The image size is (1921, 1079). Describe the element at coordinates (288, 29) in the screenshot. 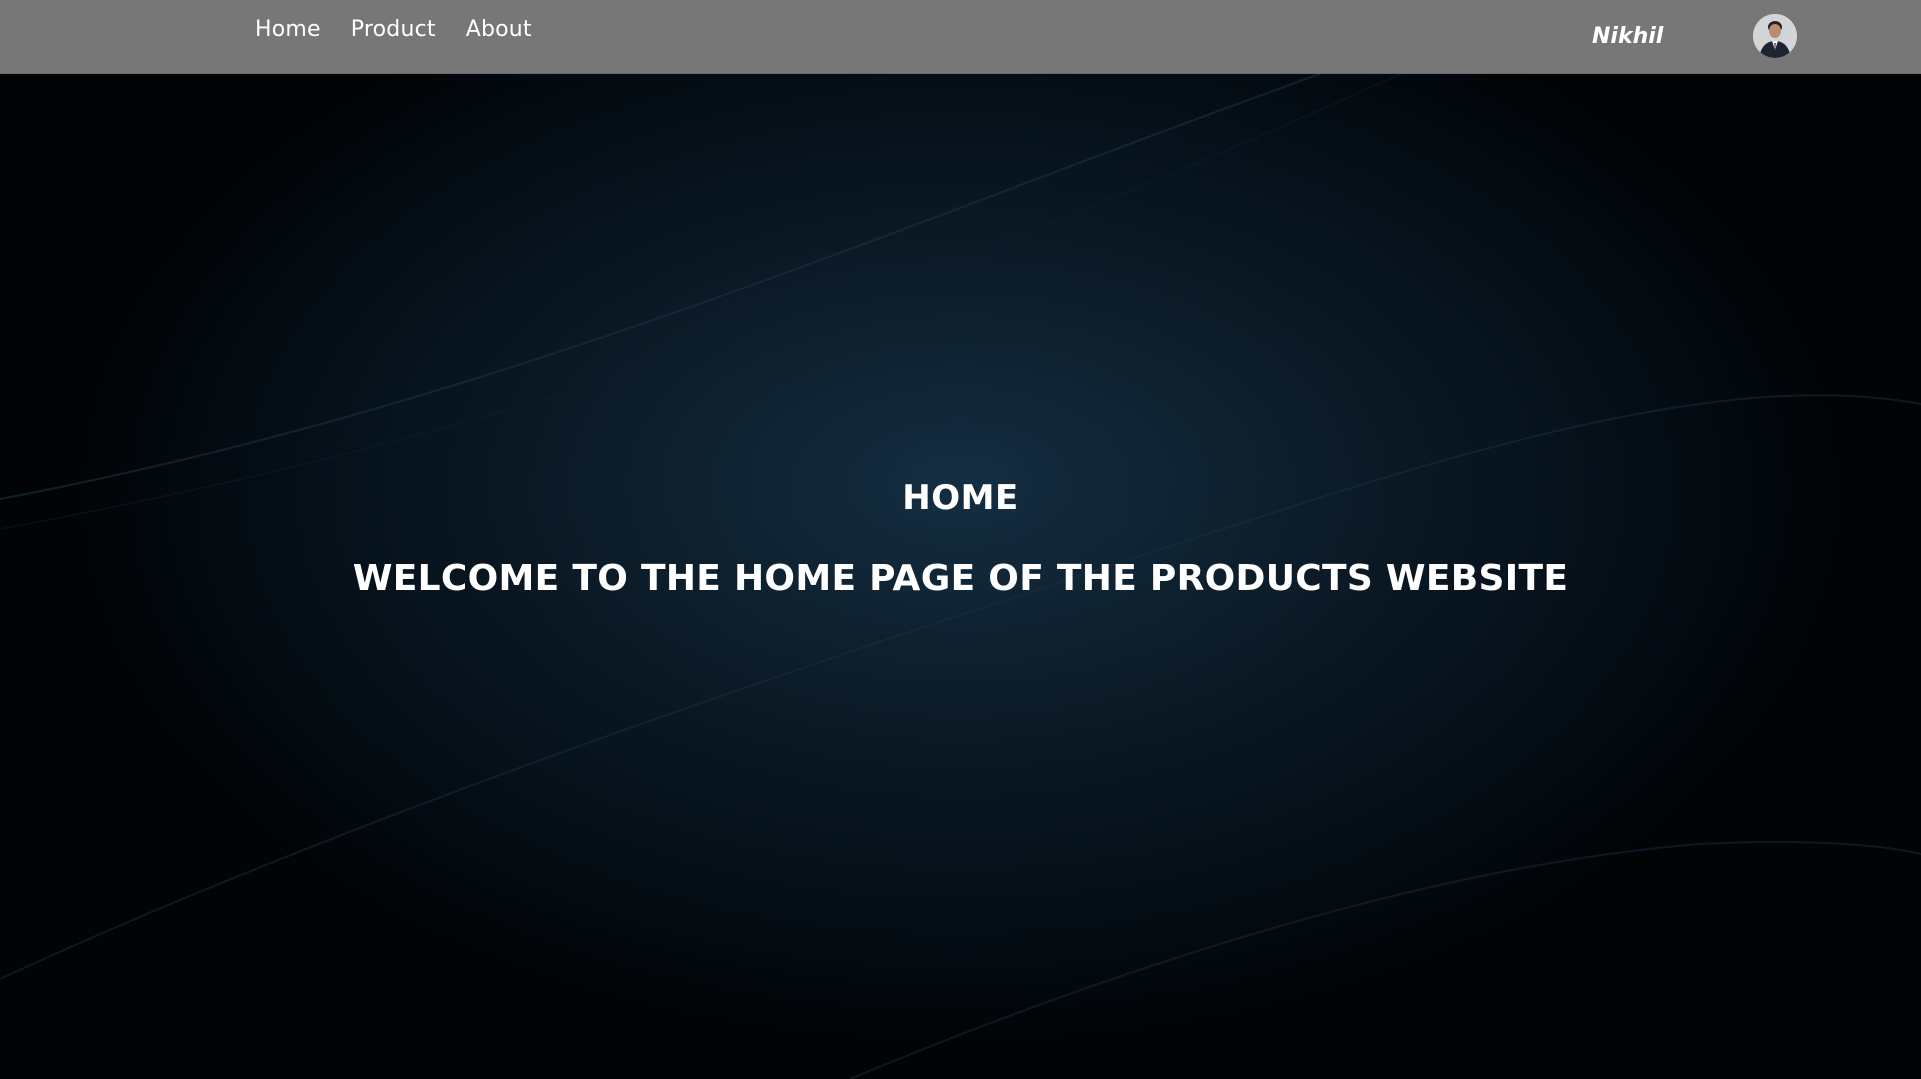

I see `nav-link-home: Home` at that location.